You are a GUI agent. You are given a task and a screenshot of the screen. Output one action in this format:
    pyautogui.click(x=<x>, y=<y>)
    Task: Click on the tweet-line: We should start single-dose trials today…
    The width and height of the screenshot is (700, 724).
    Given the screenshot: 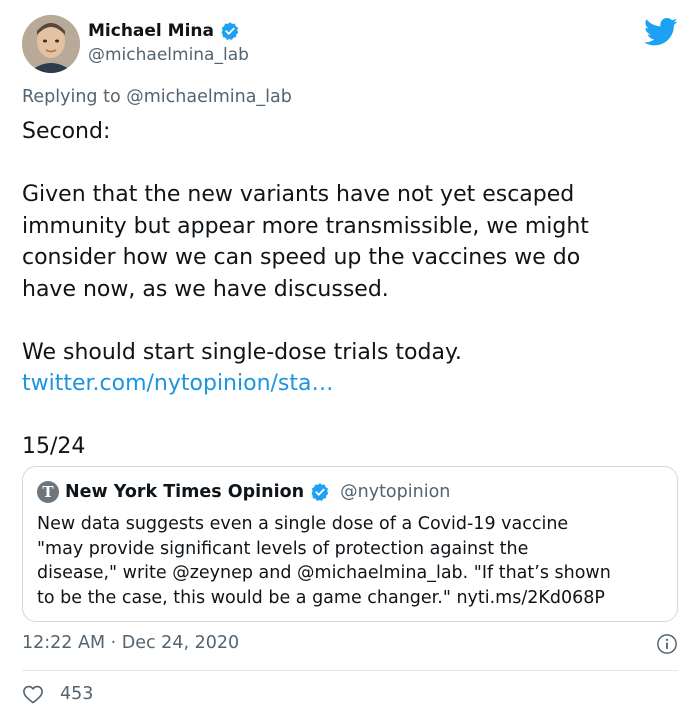 What is the action you would take?
    pyautogui.click(x=242, y=352)
    